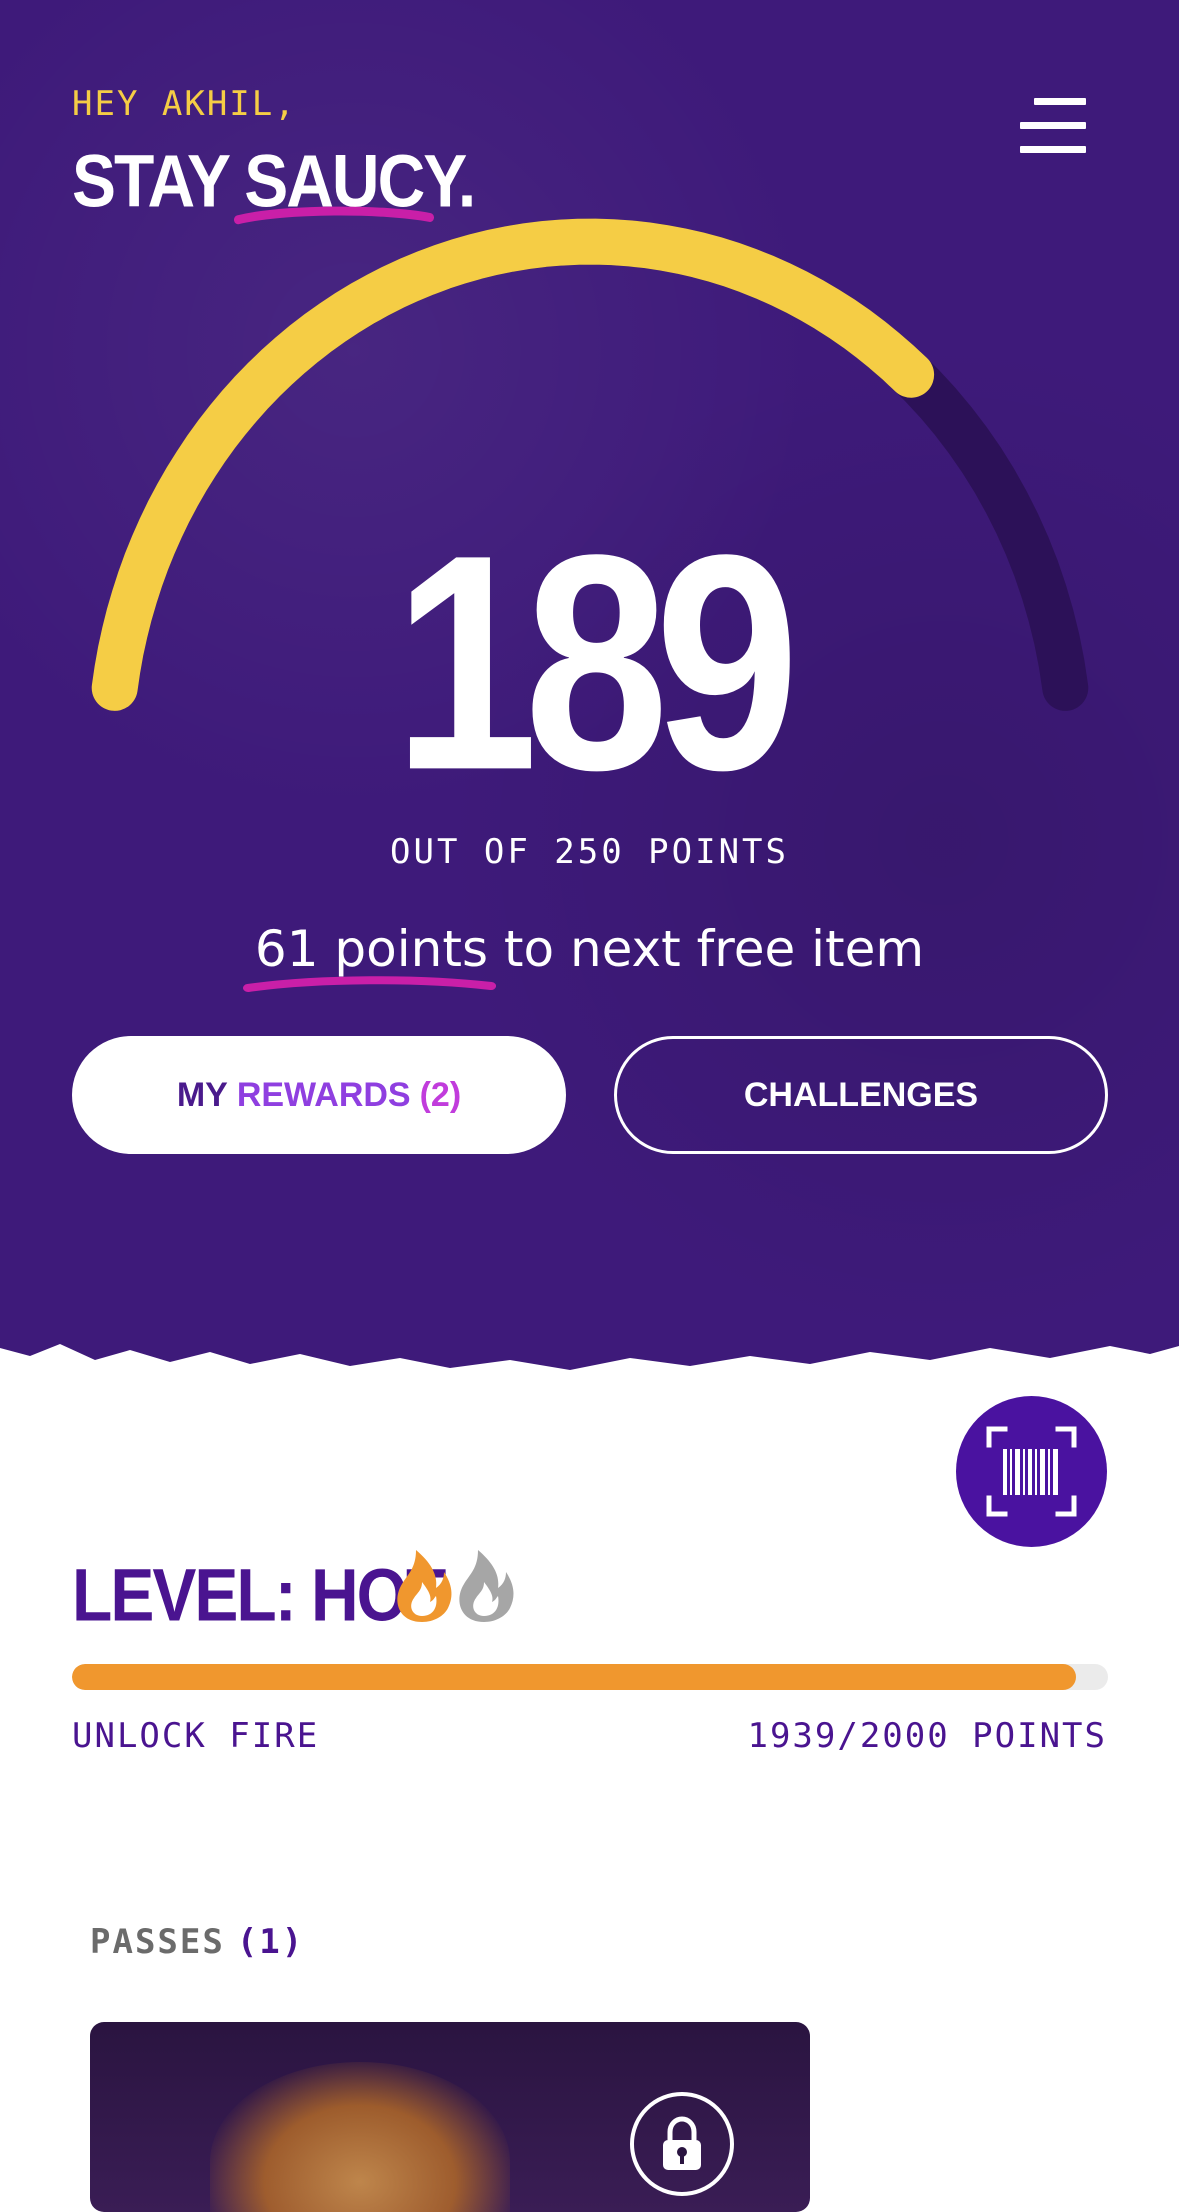 This screenshot has height=2212, width=1179. I want to click on points-needed: 61 points, so click(369, 956).